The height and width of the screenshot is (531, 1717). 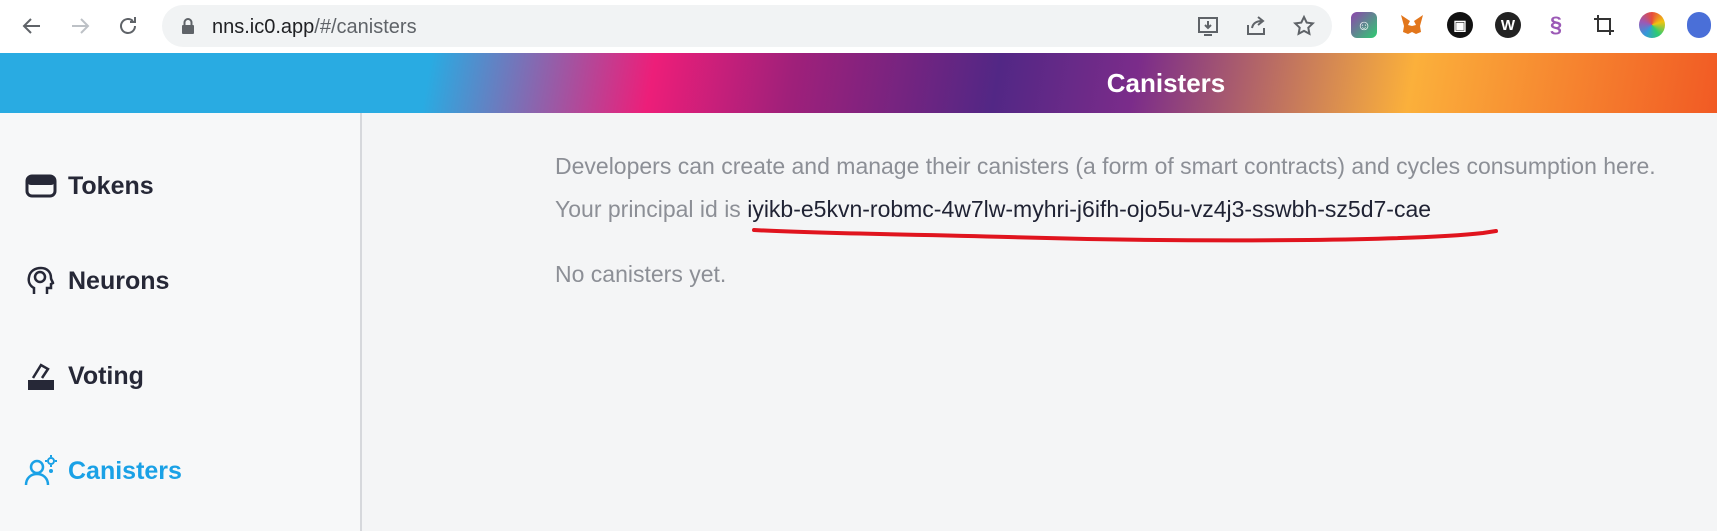 What do you see at coordinates (314, 27) in the screenshot?
I see `url-text: nns.ic0.app/#/canisters` at bounding box center [314, 27].